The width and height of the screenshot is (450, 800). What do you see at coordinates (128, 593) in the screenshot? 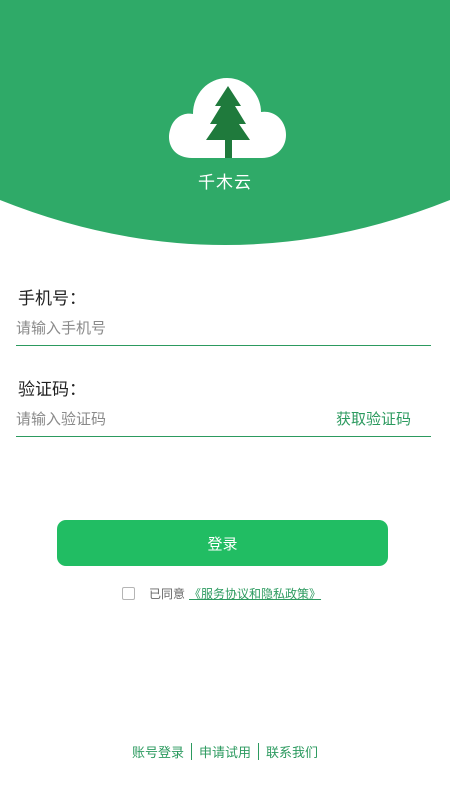
I see `agreement-checkbox` at bounding box center [128, 593].